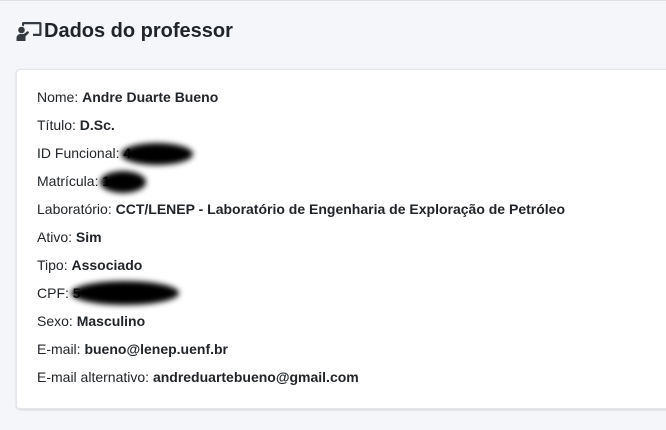 The width and height of the screenshot is (666, 430). Describe the element at coordinates (29, 31) in the screenshot. I see `chalkboard-teacher-icon` at that location.